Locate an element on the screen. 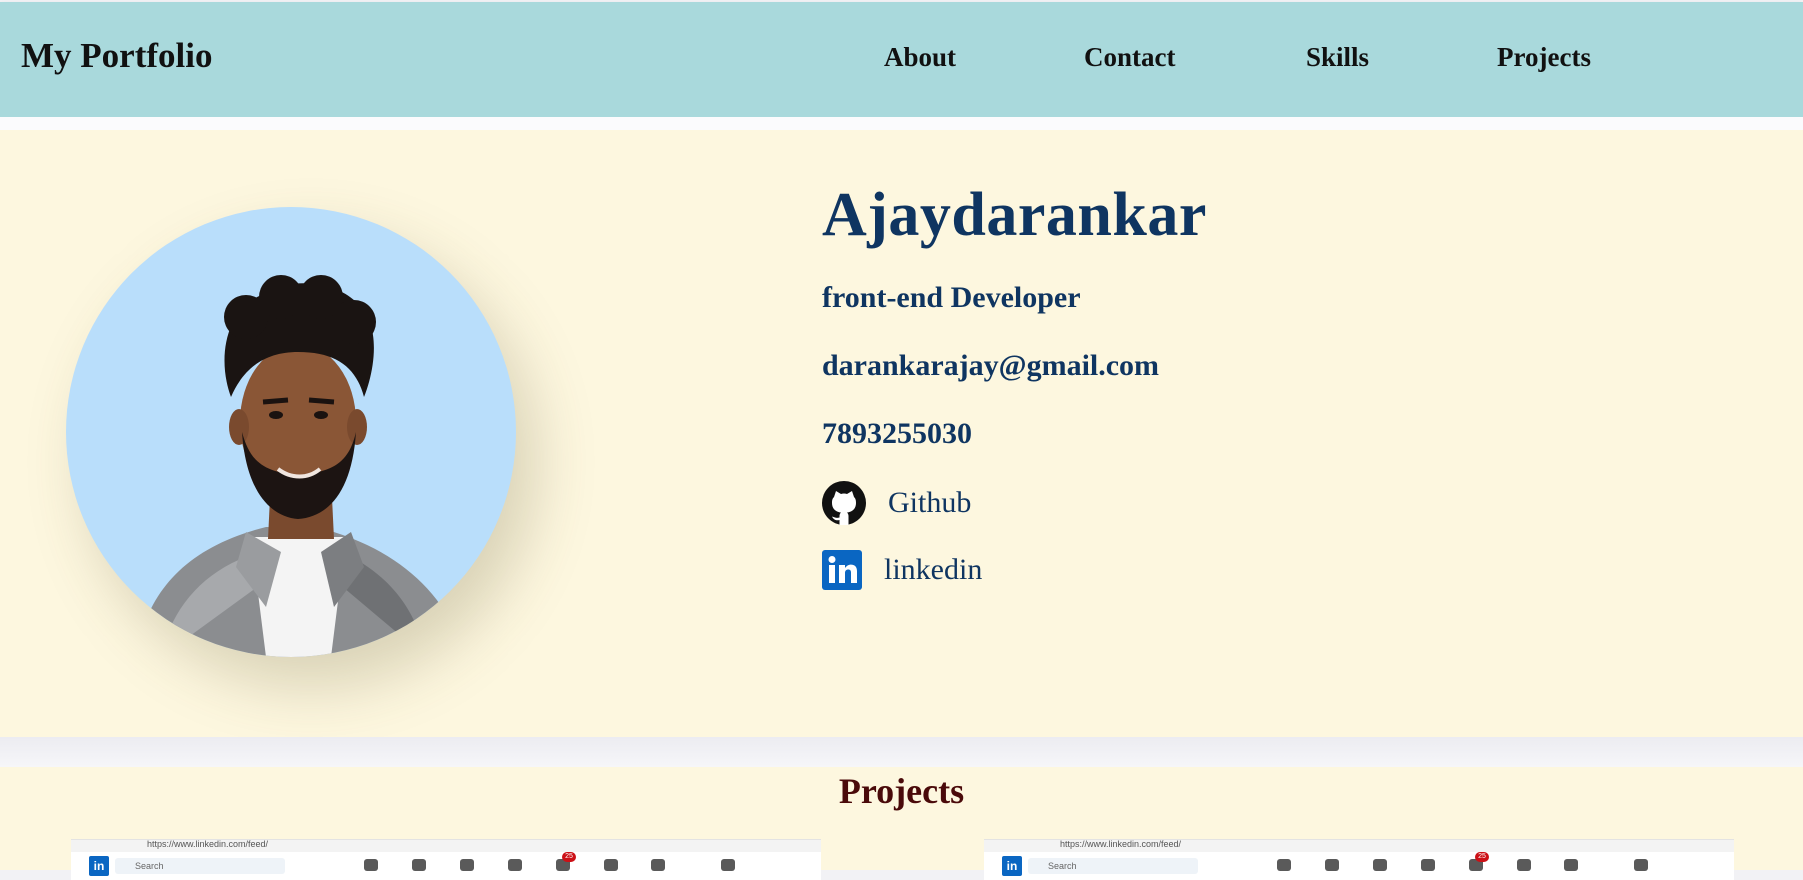 Image resolution: width=1803 pixels, height=880 pixels. github-link: Github is located at coordinates (896, 503).